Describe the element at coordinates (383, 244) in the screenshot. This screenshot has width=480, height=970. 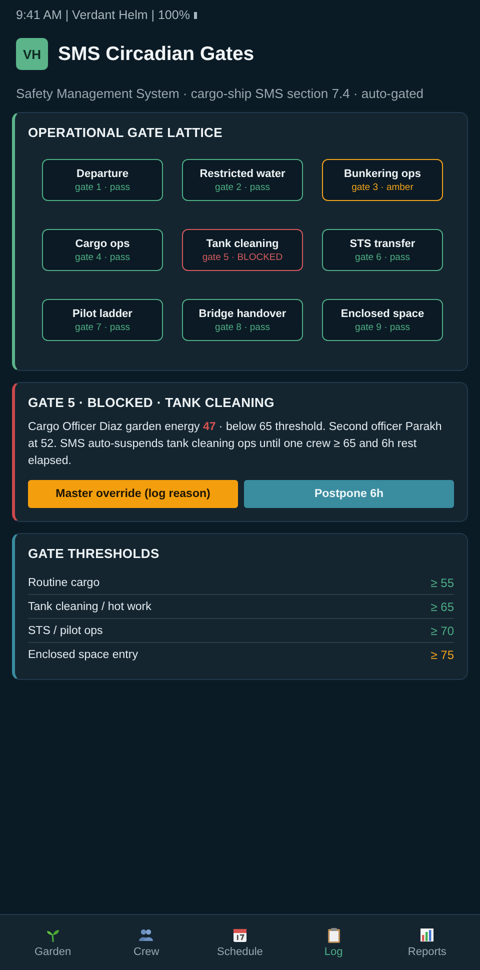
I see `gate-name: STS transfer` at that location.